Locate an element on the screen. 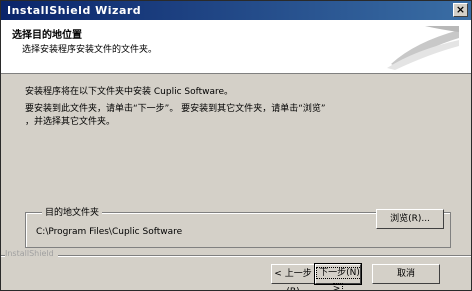 The width and height of the screenshot is (472, 291). instruction-text-2: ，并选择其它文件夹。 is located at coordinates (70, 122).